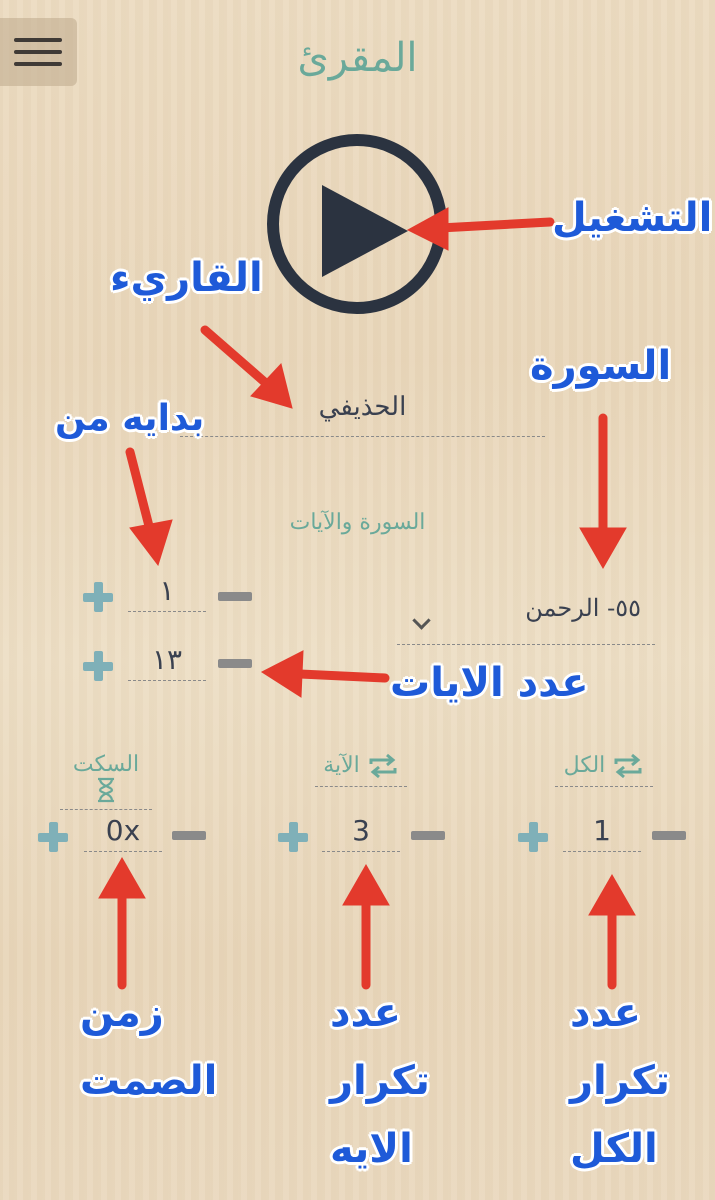 This screenshot has height=1200, width=715. Describe the element at coordinates (614, 1149) in the screenshot. I see `annotation-all-word3: الكل` at that location.